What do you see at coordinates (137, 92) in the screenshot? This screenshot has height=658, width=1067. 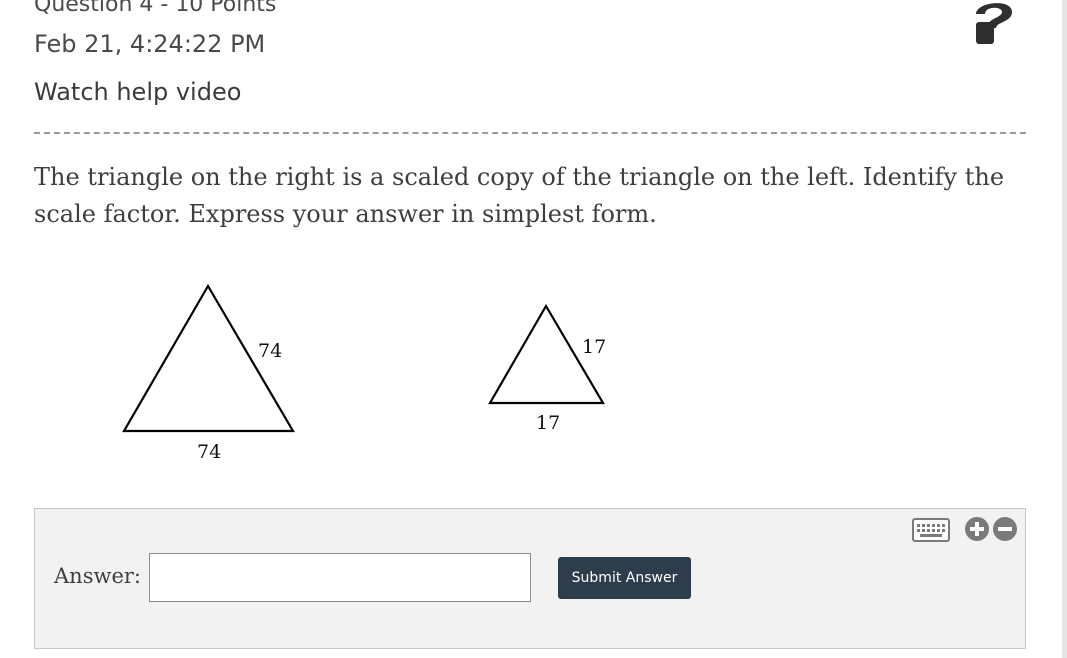 I see `watch-help-video-link: Watch help video` at bounding box center [137, 92].